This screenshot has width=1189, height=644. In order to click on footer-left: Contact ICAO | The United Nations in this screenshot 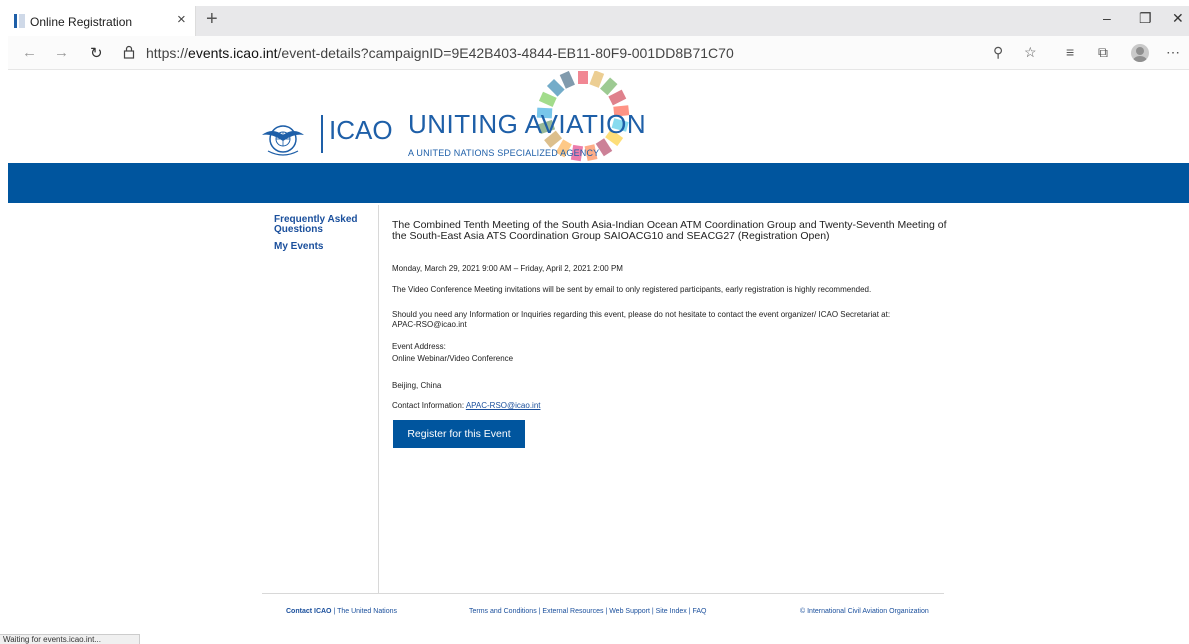, I will do `click(341, 611)`.